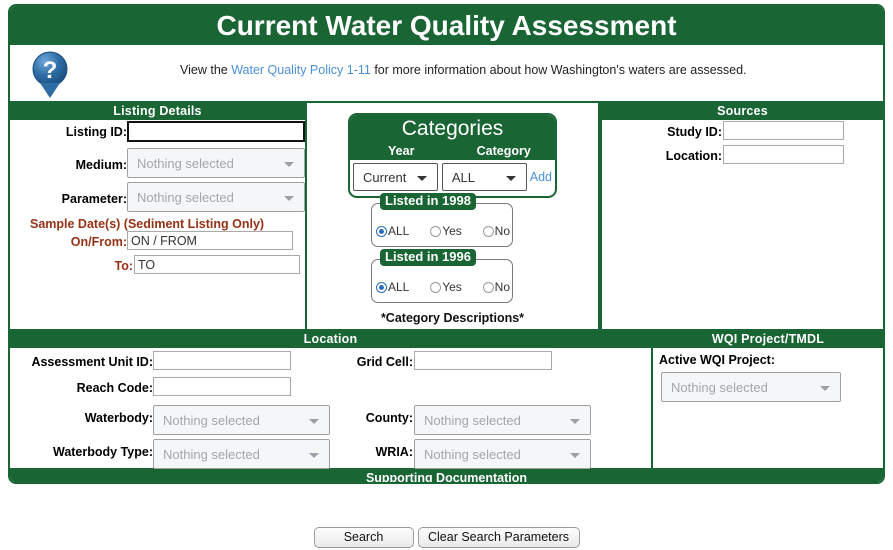 The image size is (893, 550). Describe the element at coordinates (217, 264) in the screenshot. I see `to-input` at that location.